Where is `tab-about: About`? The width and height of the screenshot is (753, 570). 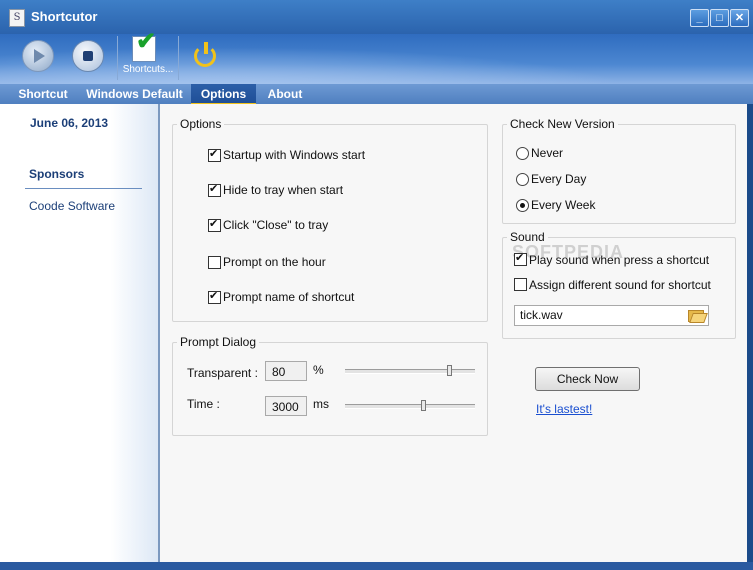
tab-about: About is located at coordinates (285, 94).